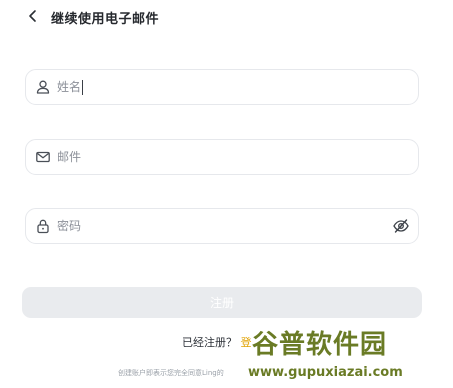 This screenshot has height=388, width=453. Describe the element at coordinates (237, 157) in the screenshot. I see `email-input` at that location.